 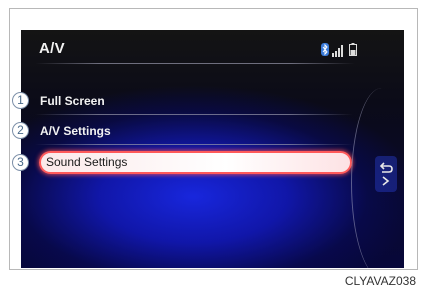 I want to click on return-arrow-icon, so click(x=386, y=176).